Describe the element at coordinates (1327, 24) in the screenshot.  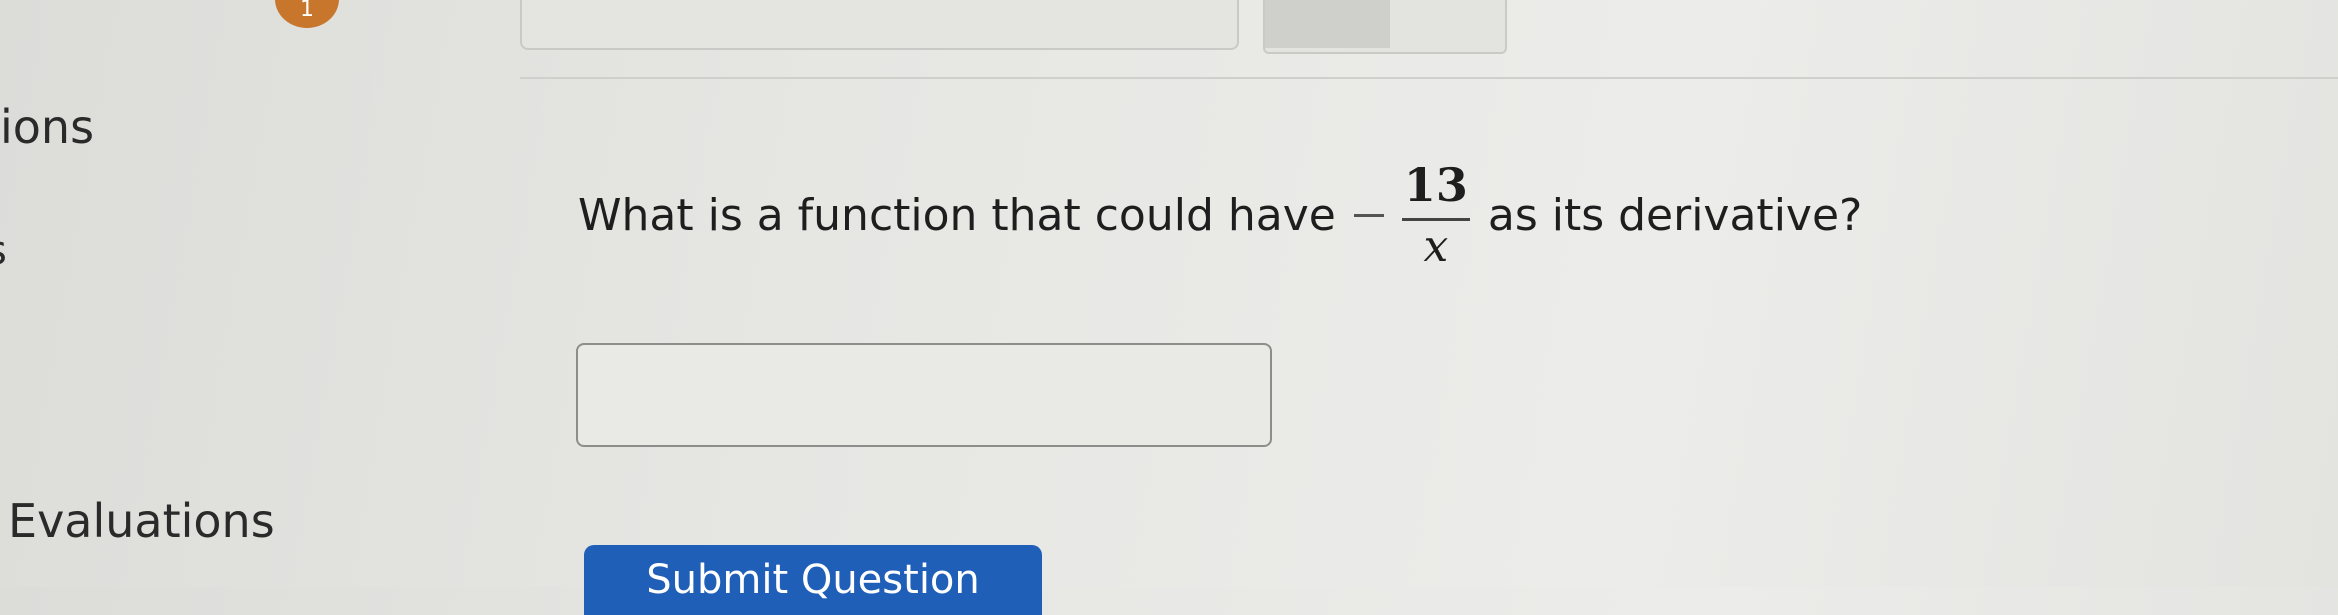
I see `top-button-fill` at that location.